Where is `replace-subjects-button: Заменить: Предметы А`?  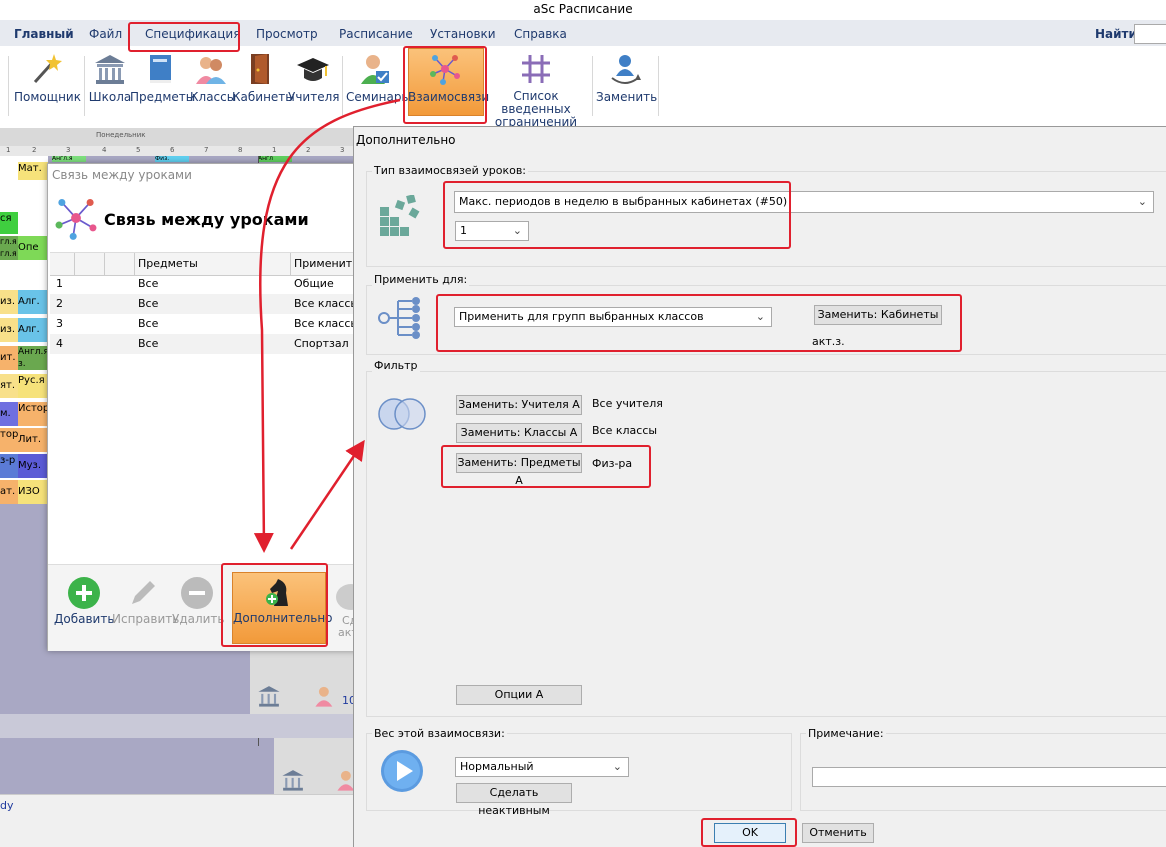 replace-subjects-button: Заменить: Предметы А is located at coordinates (519, 470).